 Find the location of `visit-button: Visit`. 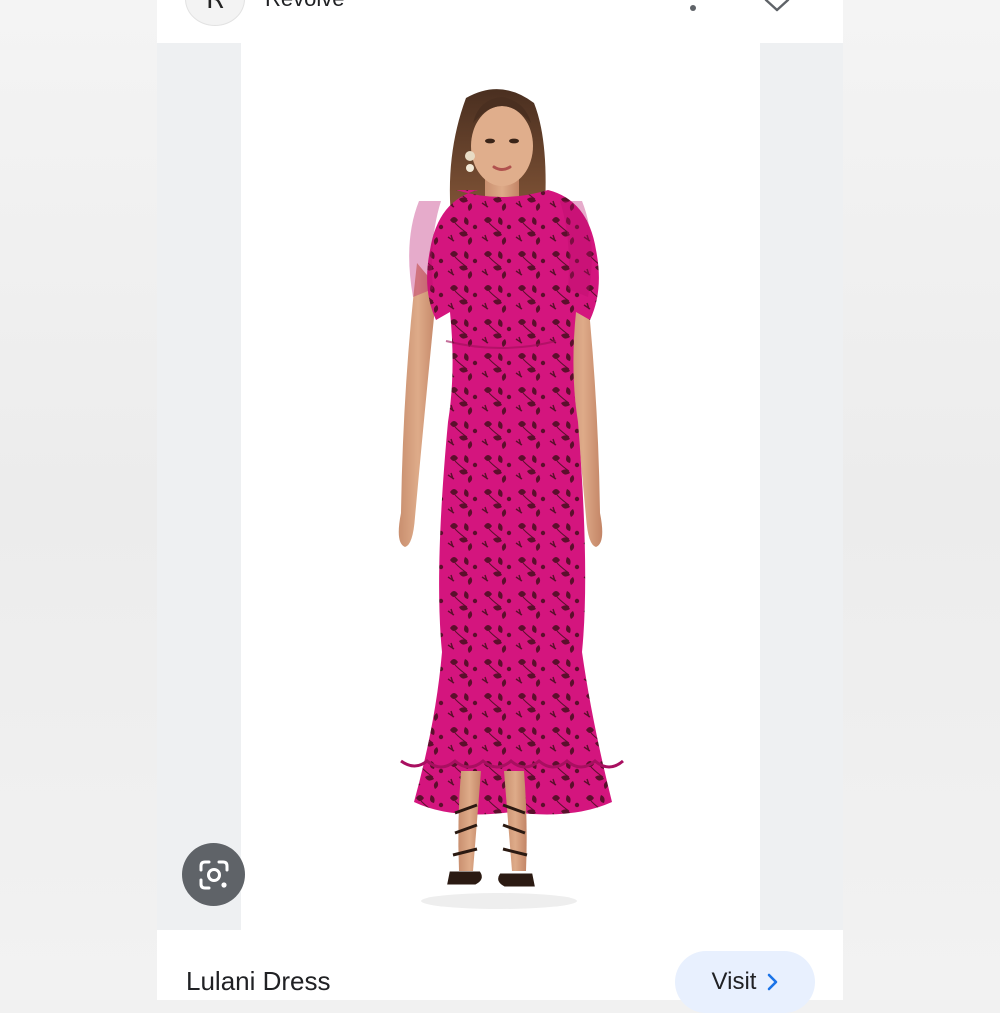

visit-button: Visit is located at coordinates (745, 982).